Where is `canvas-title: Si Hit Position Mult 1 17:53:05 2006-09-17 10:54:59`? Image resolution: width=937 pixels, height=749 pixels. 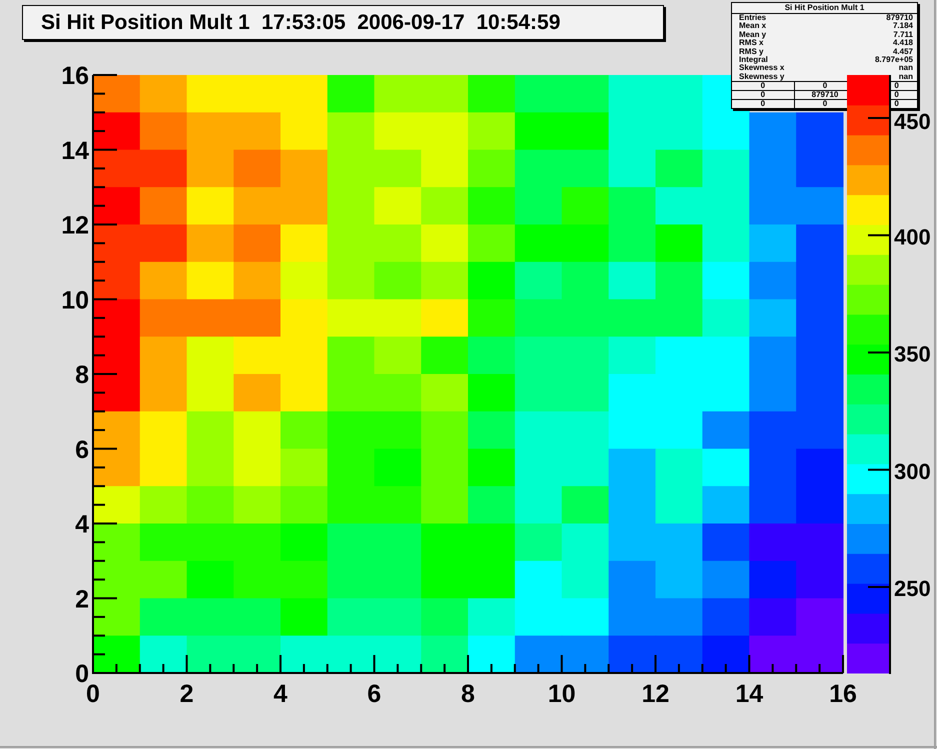 canvas-title: Si Hit Position Mult 1 17:53:05 2006-09-17 10:54:59 is located at coordinates (343, 22).